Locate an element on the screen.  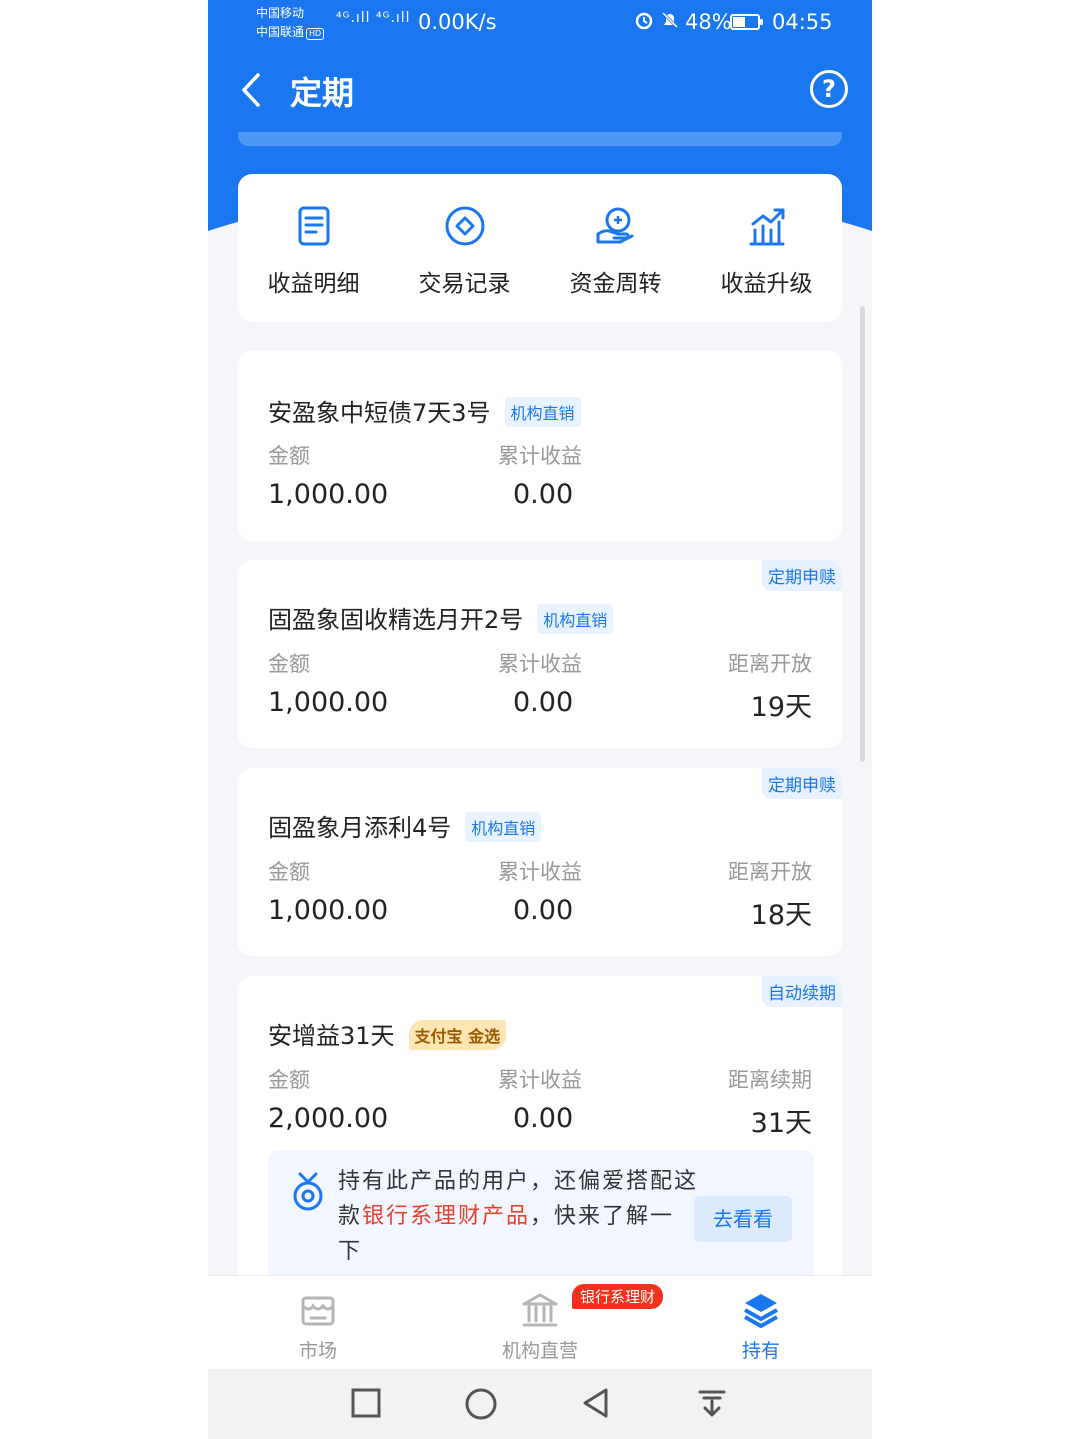
recommendation-text: 持有此产品的用户，还偏爱搭配这款银行系理财产品，快来了解一下 is located at coordinates (518, 1216).